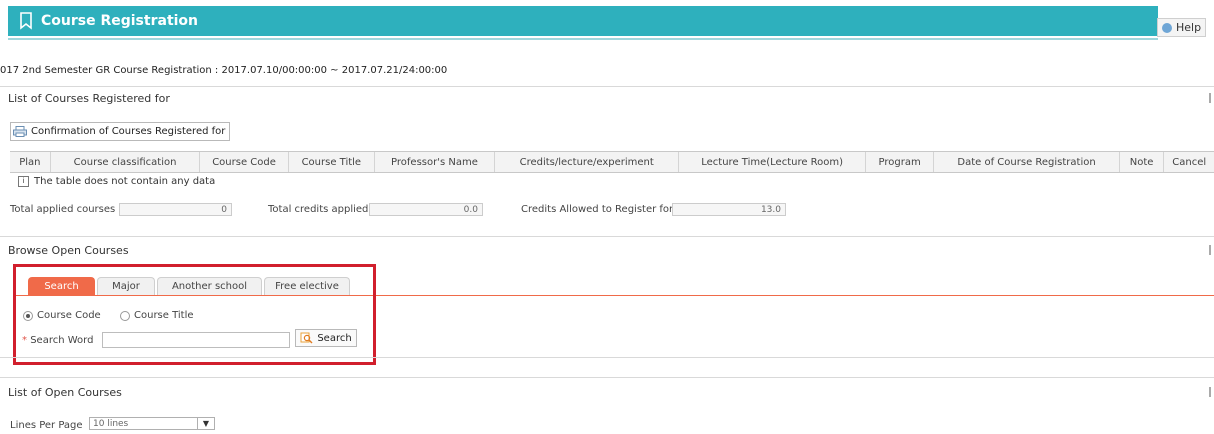 The width and height of the screenshot is (1214, 434). I want to click on confirmation-button: Confirmation of Courses Registered for, so click(120, 131).